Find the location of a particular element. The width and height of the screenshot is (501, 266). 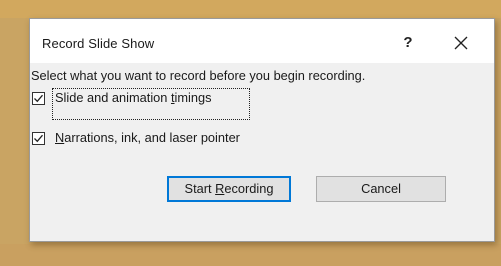

start-recording-button: Start Recording is located at coordinates (229, 189).